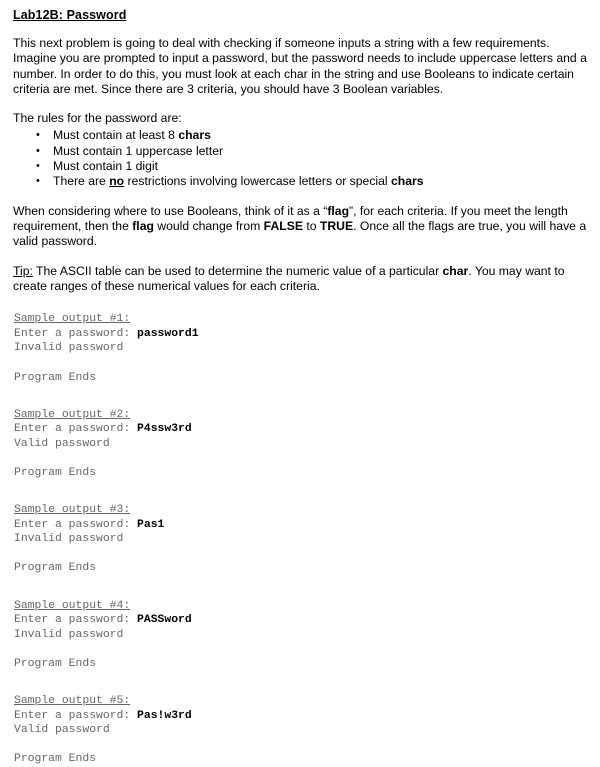  I want to click on sample-user-input: password1, so click(168, 333).